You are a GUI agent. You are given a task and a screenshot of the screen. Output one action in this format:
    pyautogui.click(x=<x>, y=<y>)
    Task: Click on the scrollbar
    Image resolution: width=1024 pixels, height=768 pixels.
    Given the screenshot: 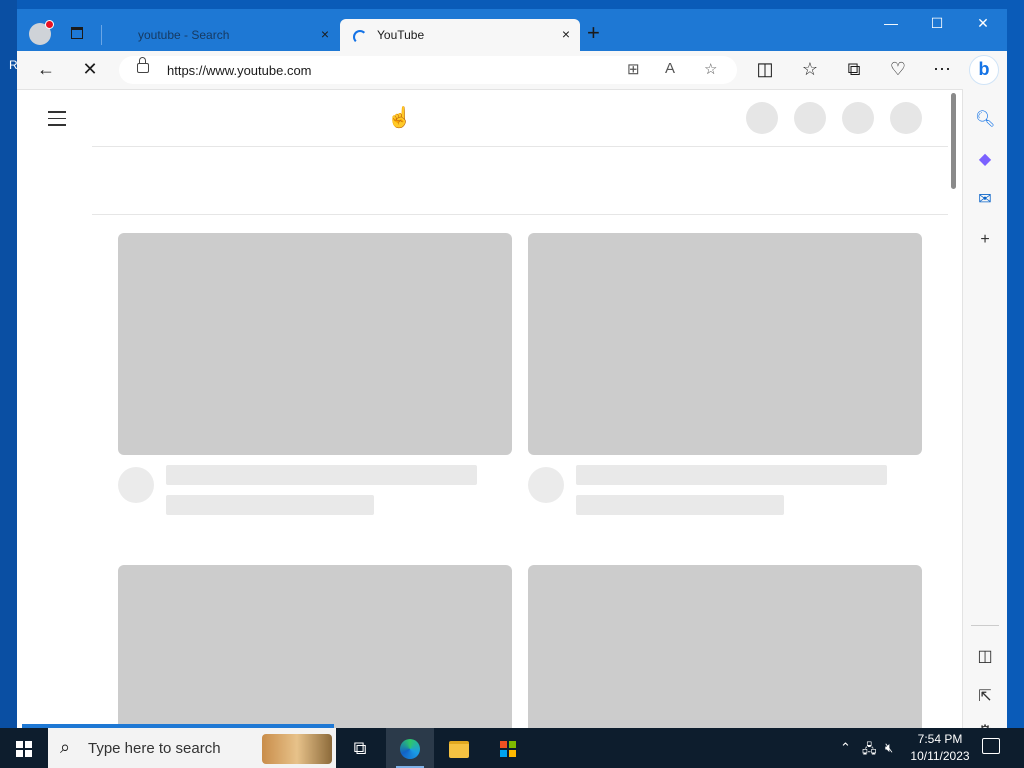 What is the action you would take?
    pyautogui.click(x=954, y=409)
    